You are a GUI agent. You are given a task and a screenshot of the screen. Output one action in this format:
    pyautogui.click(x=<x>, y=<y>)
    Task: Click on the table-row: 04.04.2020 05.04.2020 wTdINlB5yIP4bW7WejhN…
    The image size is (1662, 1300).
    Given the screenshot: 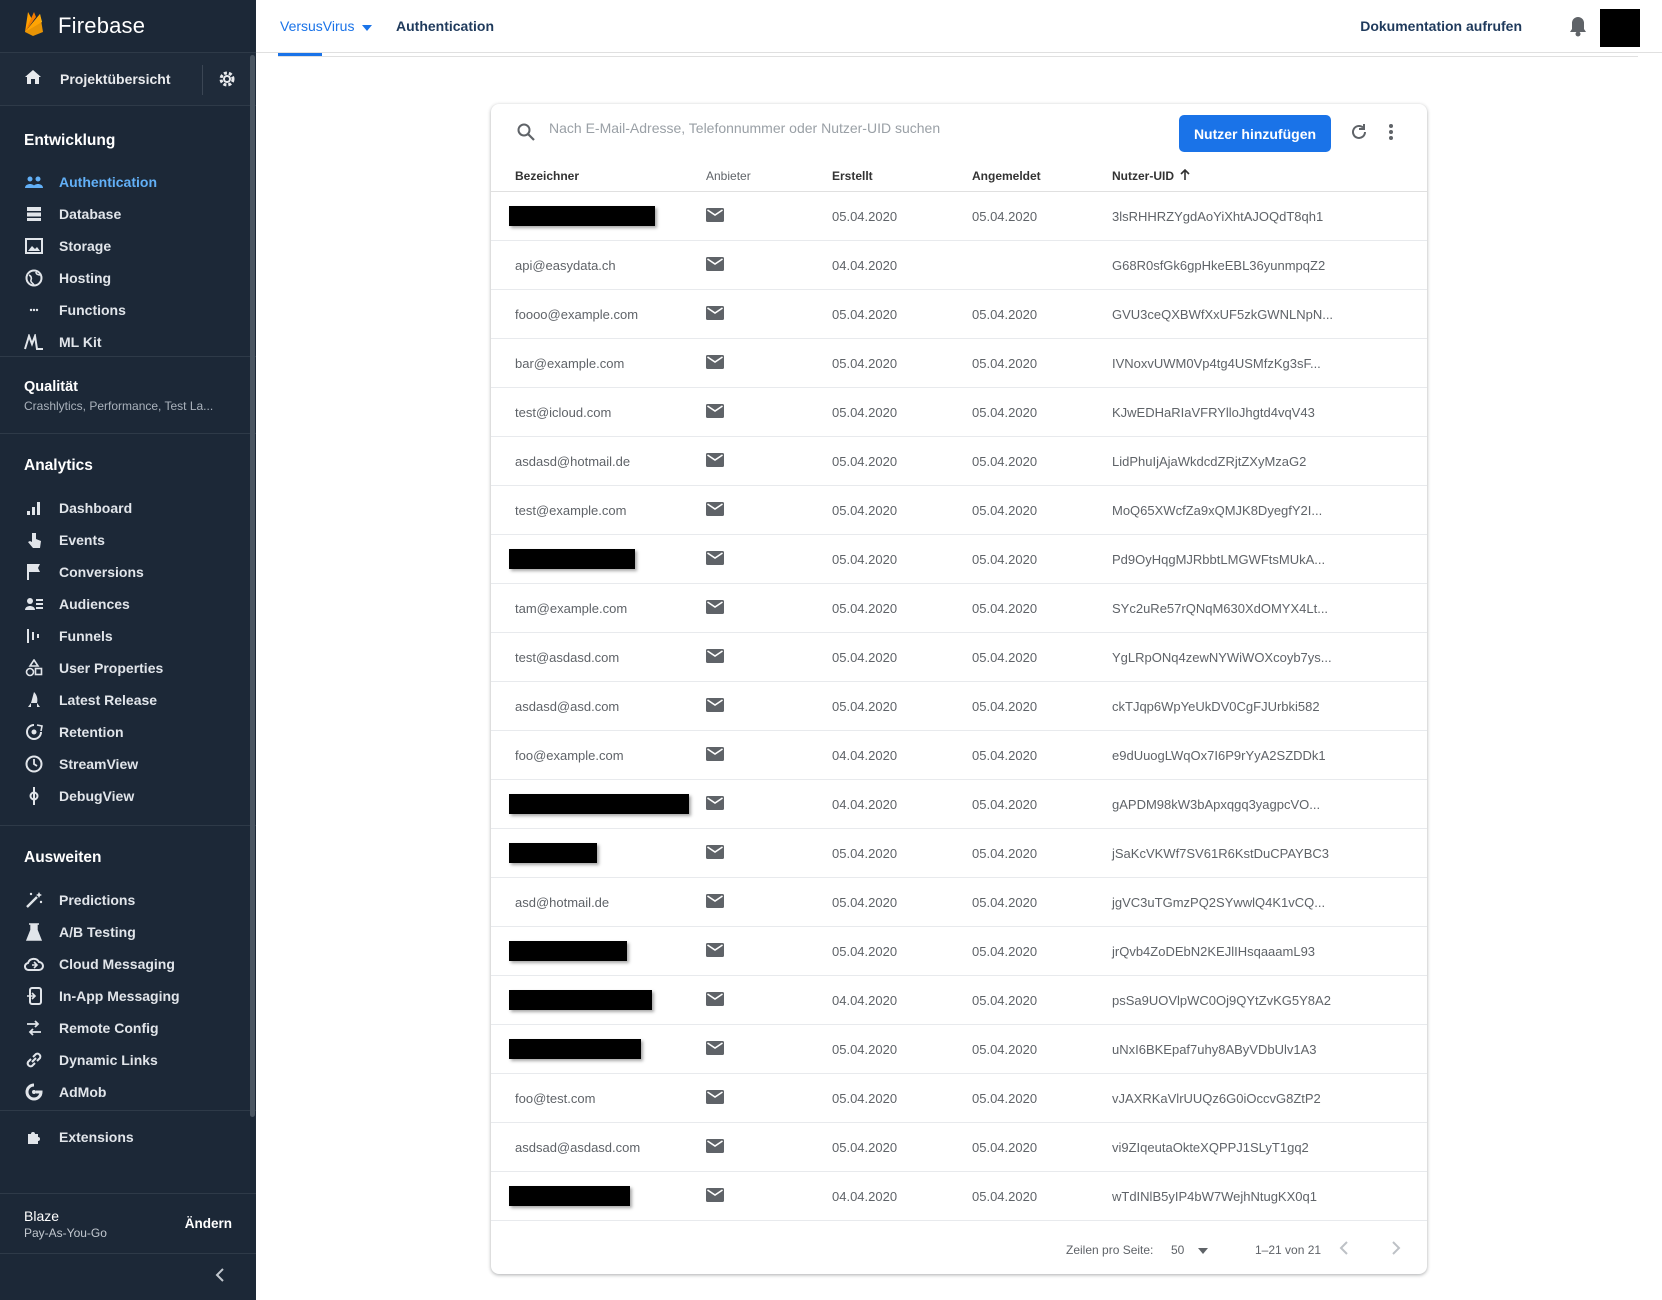 What is the action you would take?
    pyautogui.click(x=959, y=1196)
    